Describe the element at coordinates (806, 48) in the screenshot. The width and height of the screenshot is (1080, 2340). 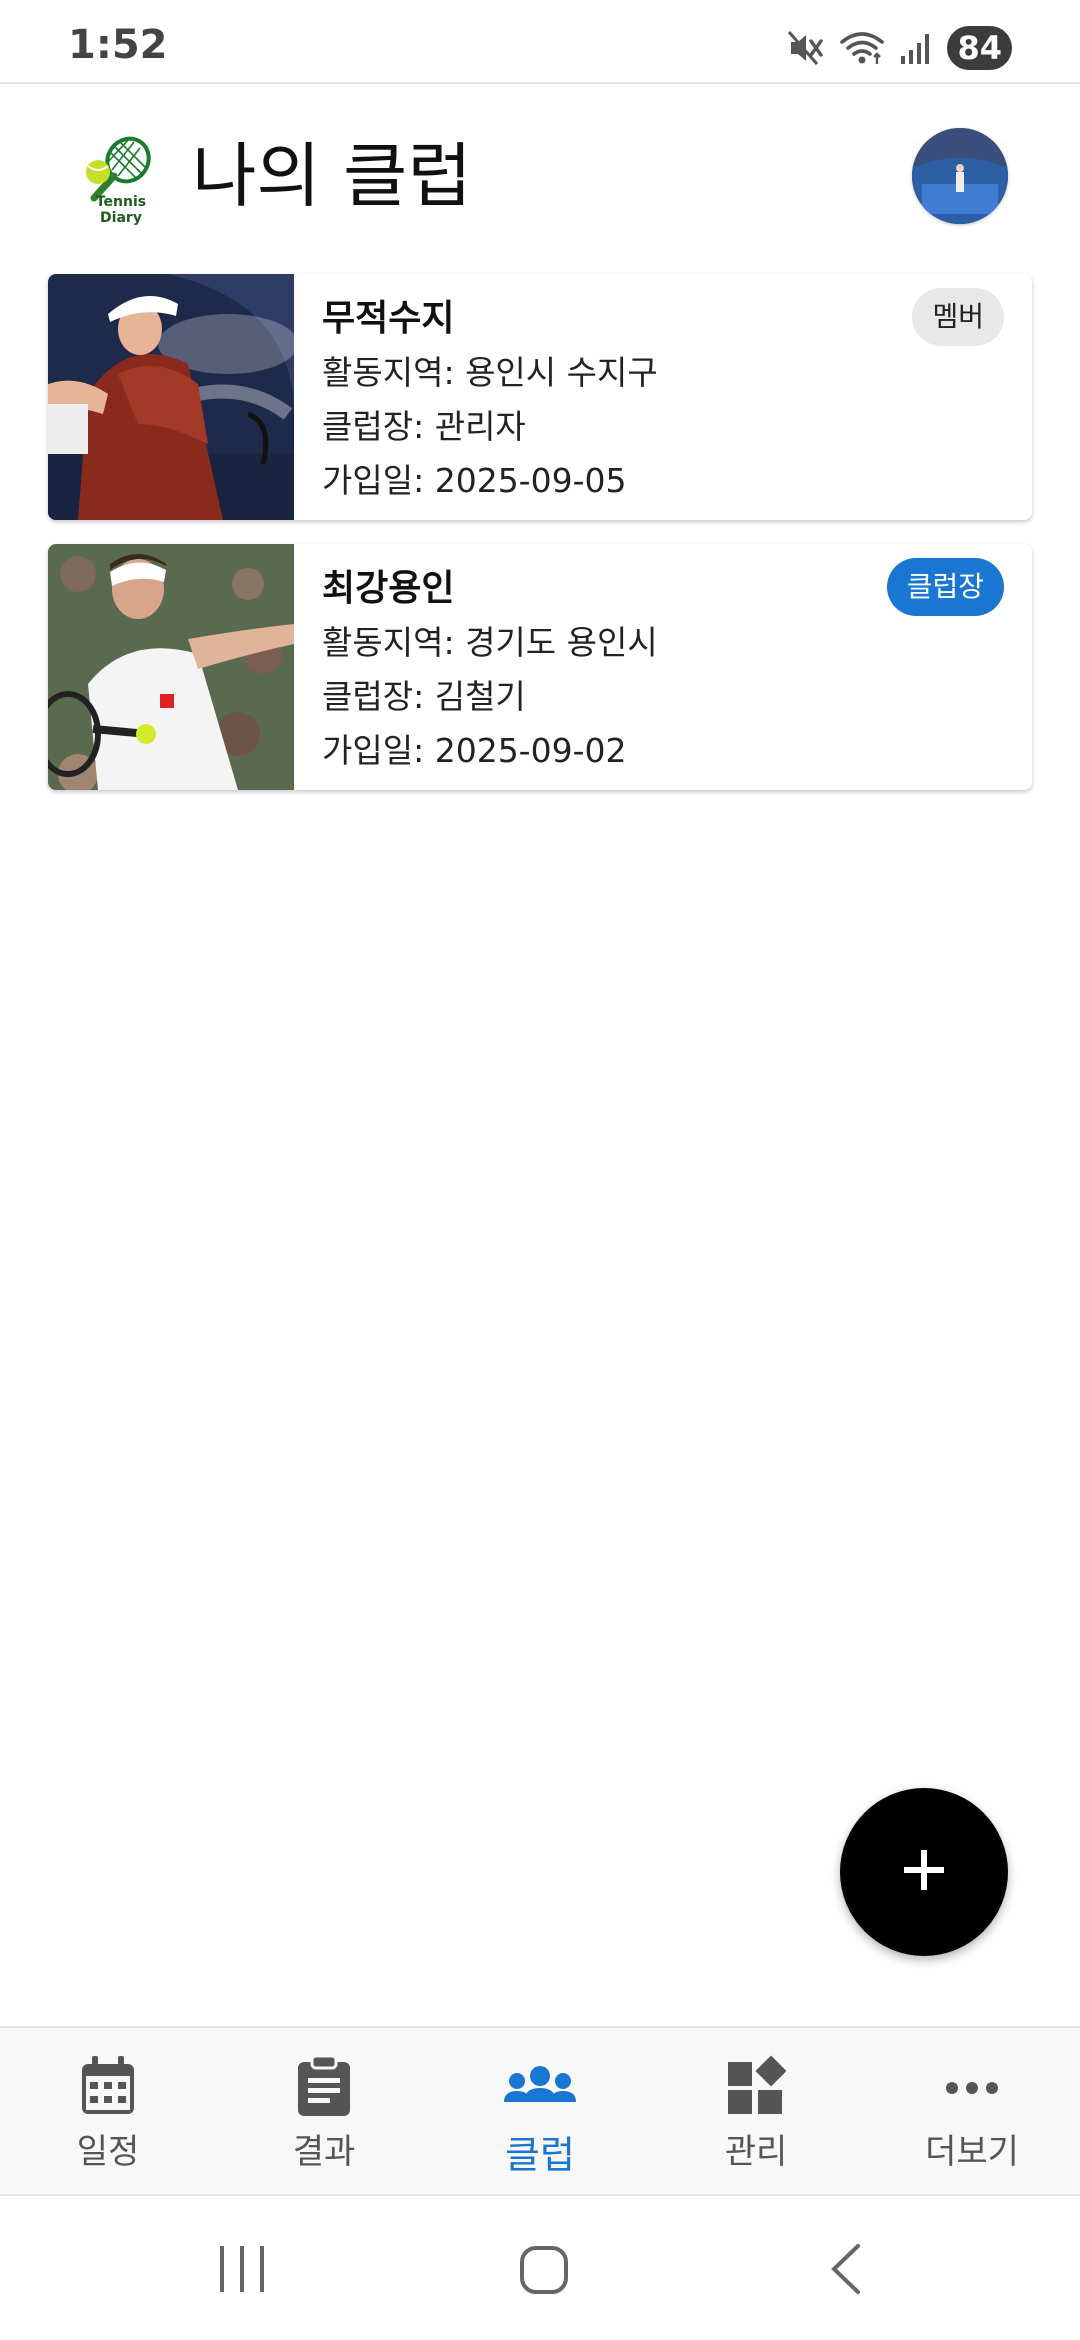
I see `mute-icon` at that location.